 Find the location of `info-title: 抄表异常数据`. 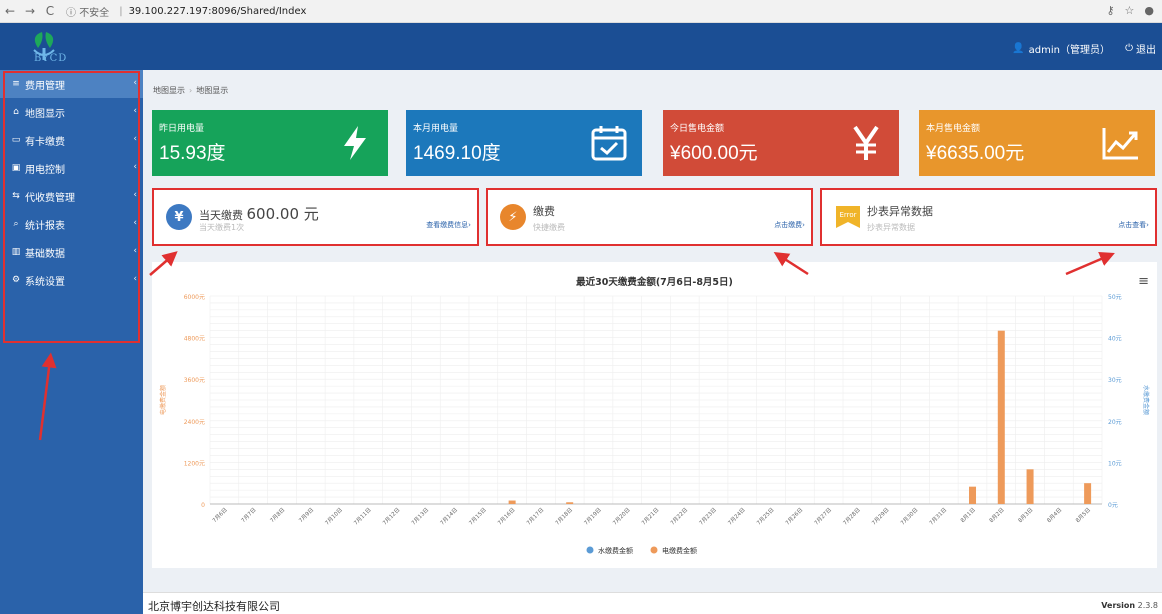

info-title: 抄表异常数据 is located at coordinates (900, 211).